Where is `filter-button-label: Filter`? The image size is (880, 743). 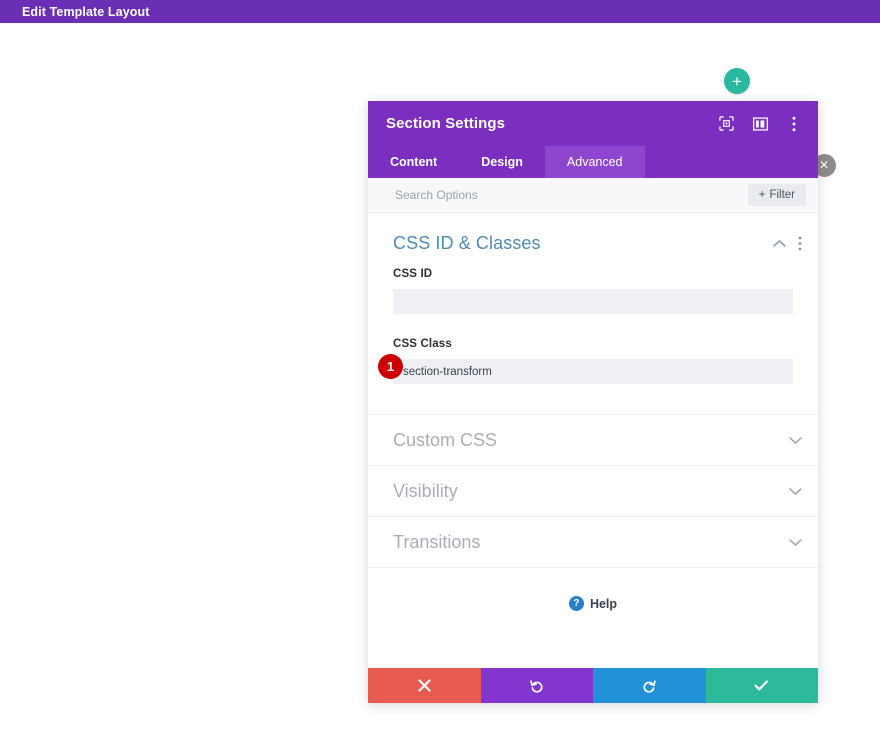
filter-button-label: Filter is located at coordinates (782, 195).